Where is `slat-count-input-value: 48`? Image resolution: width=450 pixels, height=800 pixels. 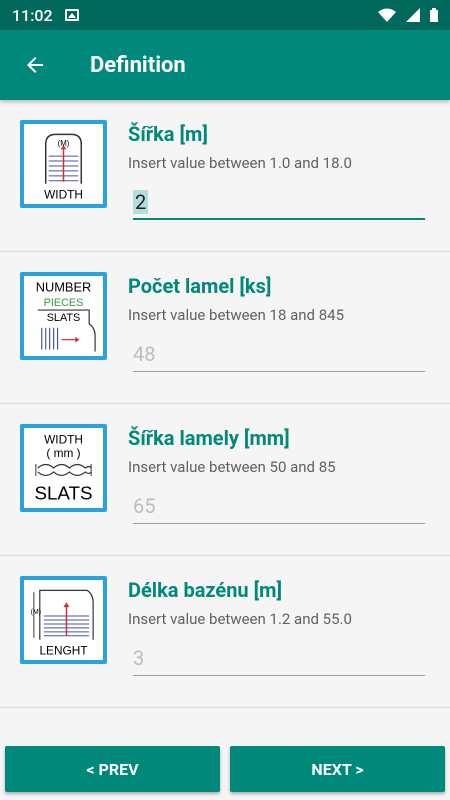
slat-count-input-value: 48 is located at coordinates (144, 354).